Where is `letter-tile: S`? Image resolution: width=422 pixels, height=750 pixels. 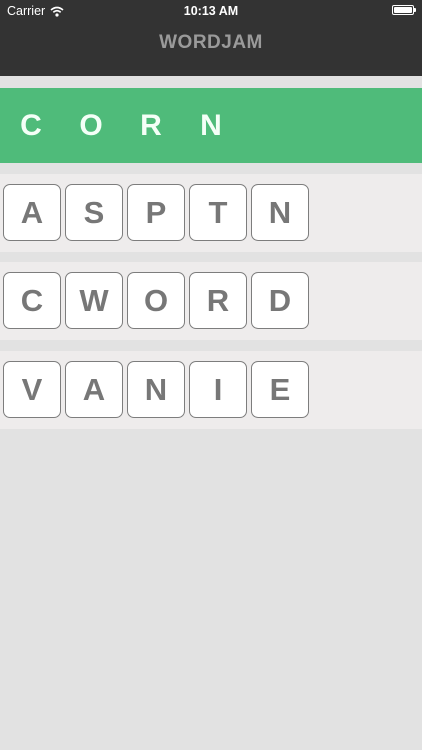
letter-tile: S is located at coordinates (94, 212).